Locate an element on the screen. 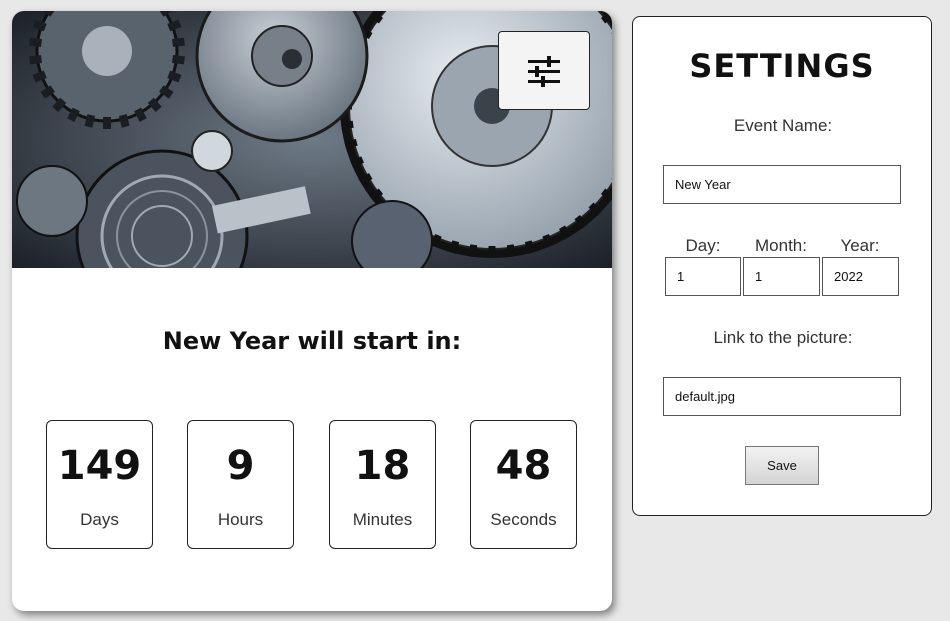 This screenshot has height=621, width=950. minutes-box: 18 Minutes is located at coordinates (382, 484).